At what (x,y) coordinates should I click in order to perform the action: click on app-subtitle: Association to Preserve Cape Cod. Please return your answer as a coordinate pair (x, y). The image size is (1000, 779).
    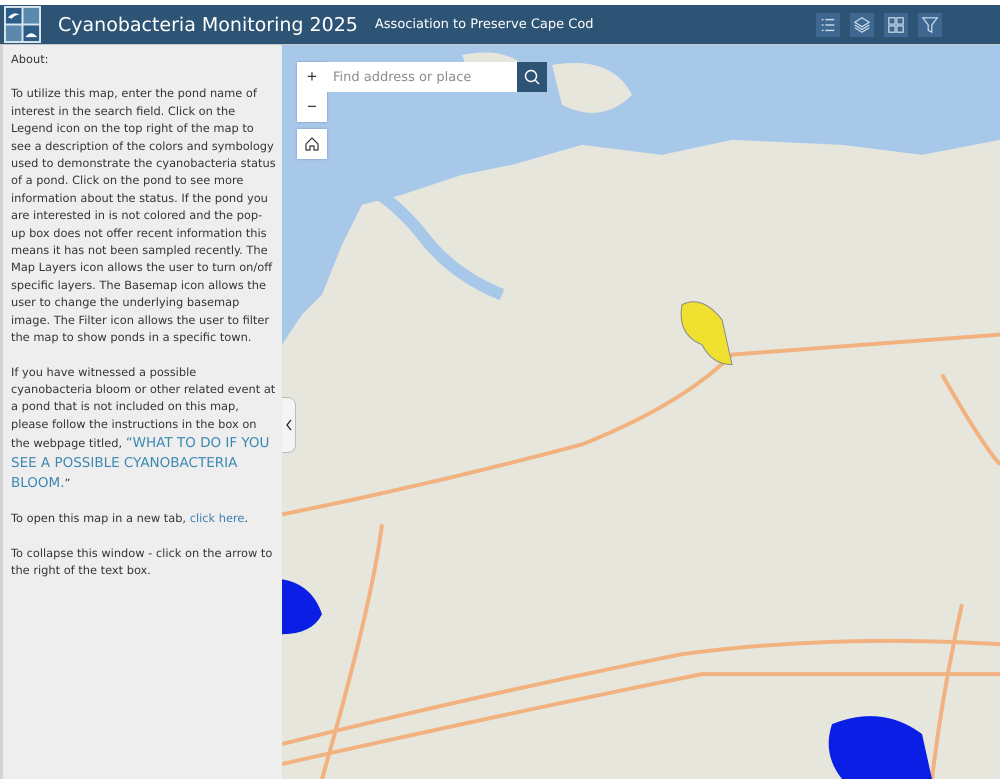
    Looking at the image, I should click on (484, 24).